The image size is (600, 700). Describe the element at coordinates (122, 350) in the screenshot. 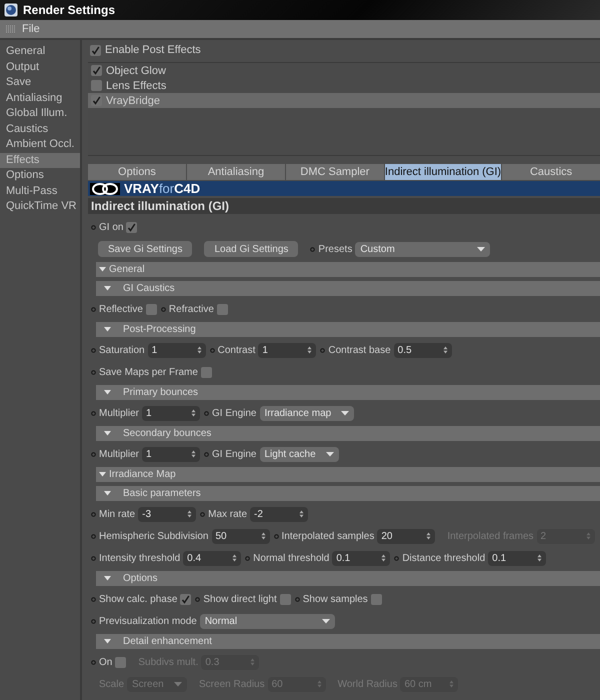

I see `field-label: Saturation` at that location.